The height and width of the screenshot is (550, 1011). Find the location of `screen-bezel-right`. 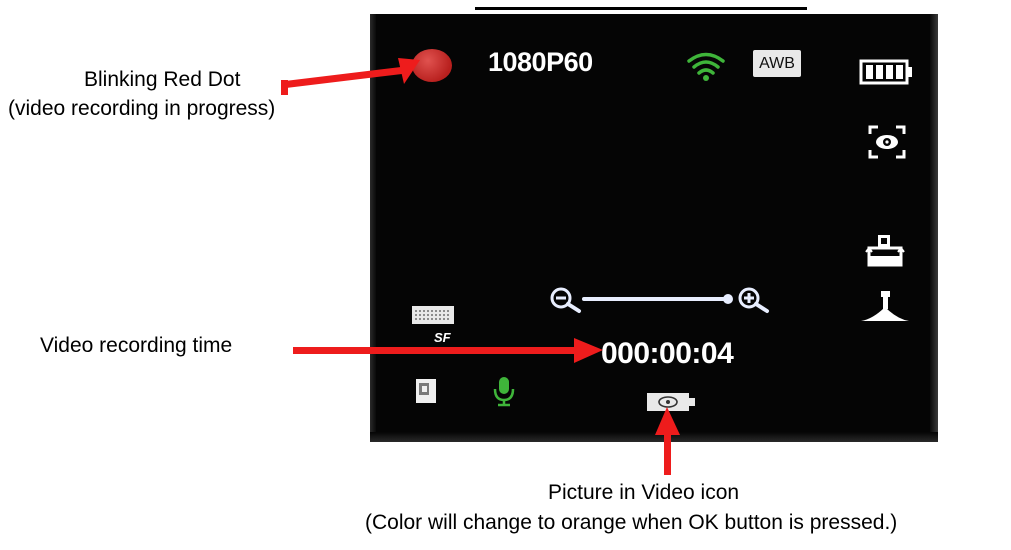

screen-bezel-right is located at coordinates (934, 228).